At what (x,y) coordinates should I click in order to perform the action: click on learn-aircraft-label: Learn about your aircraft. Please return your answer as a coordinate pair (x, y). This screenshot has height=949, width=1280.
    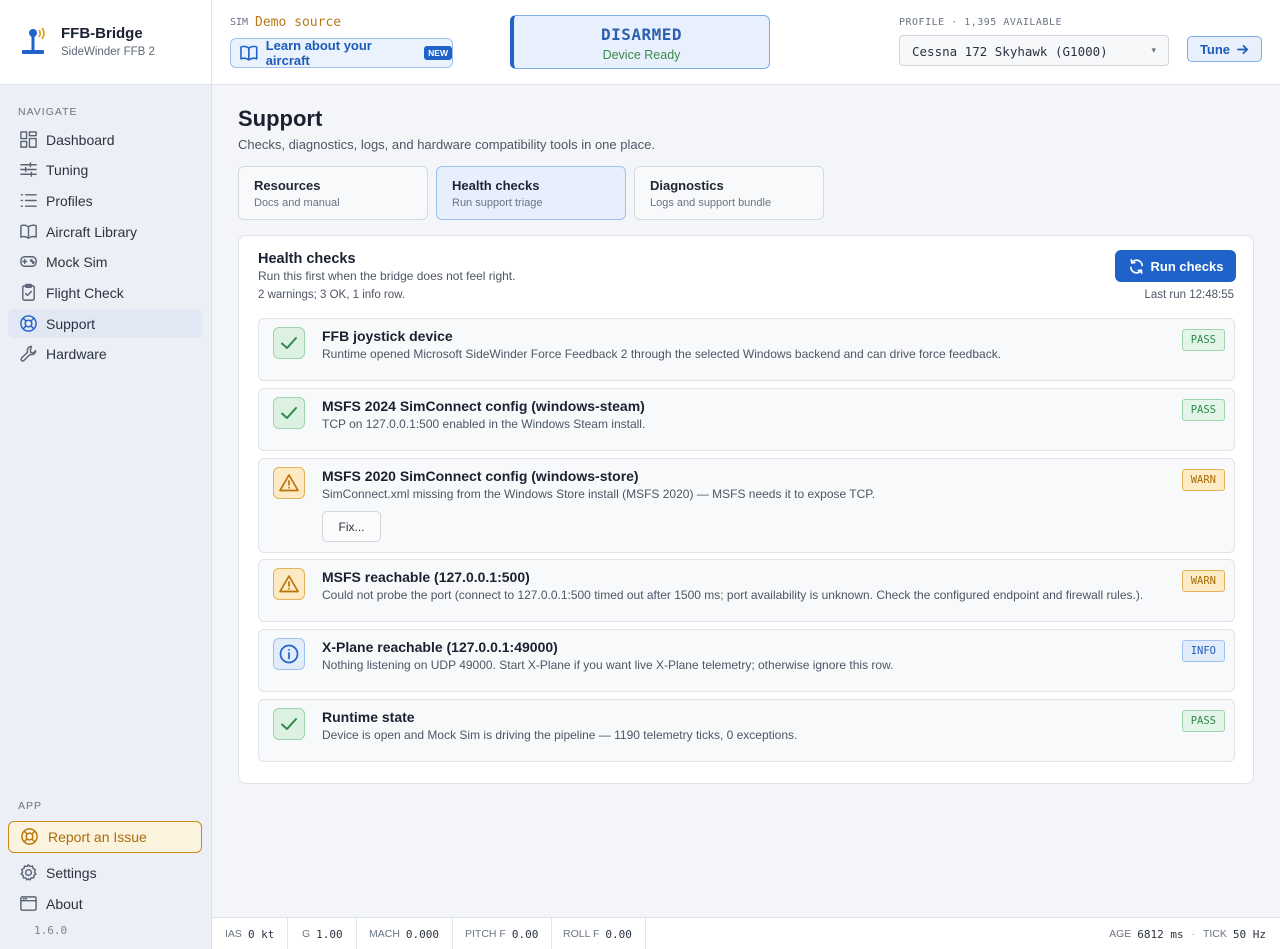
    Looking at the image, I should click on (318, 53).